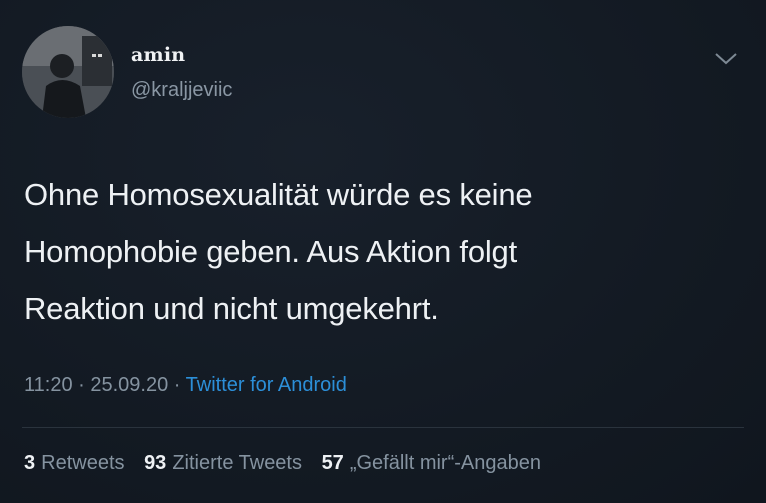  I want to click on avatar-photo, so click(68, 72).